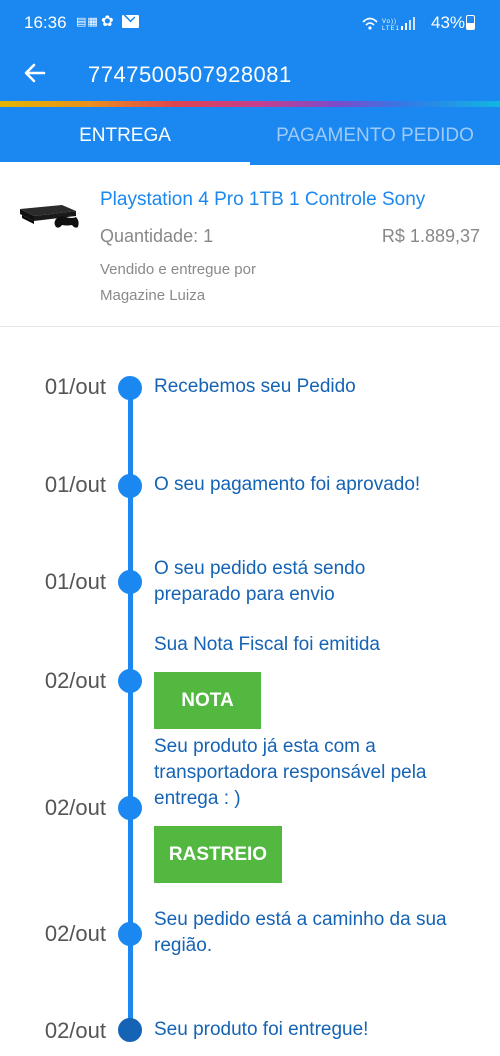 The width and height of the screenshot is (500, 1056). I want to click on product-title: Playstation 4 Pro 1TB 1 Controle Sony, so click(262, 200).